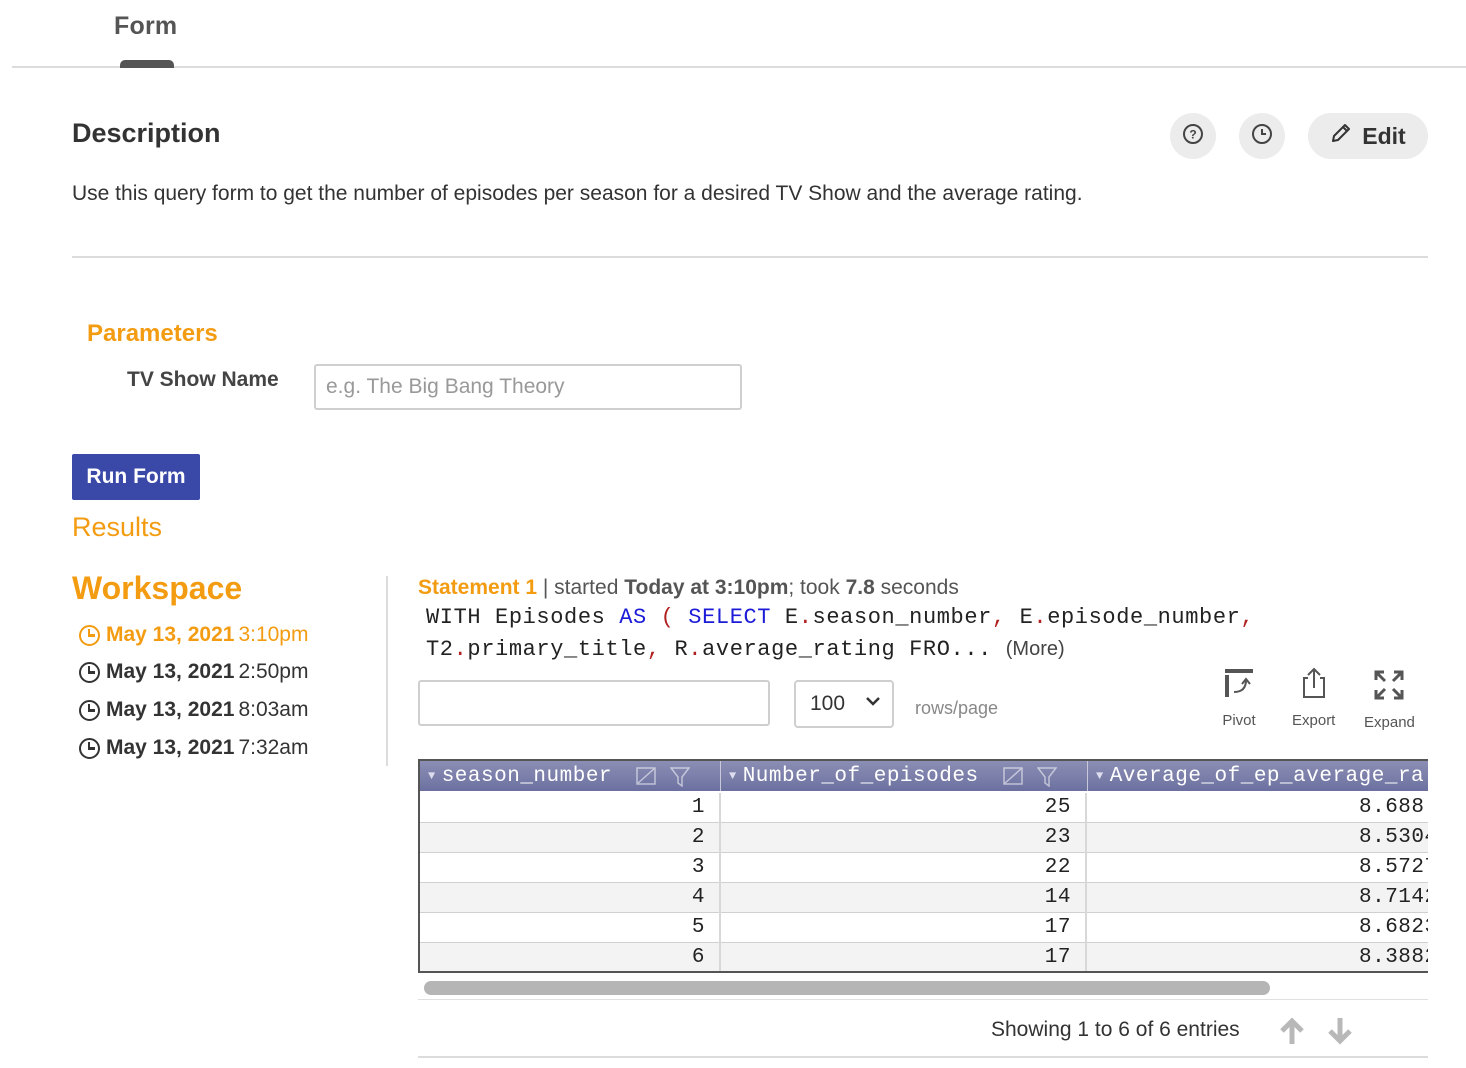 This screenshot has width=1466, height=1068. I want to click on results-title: Results, so click(117, 527).